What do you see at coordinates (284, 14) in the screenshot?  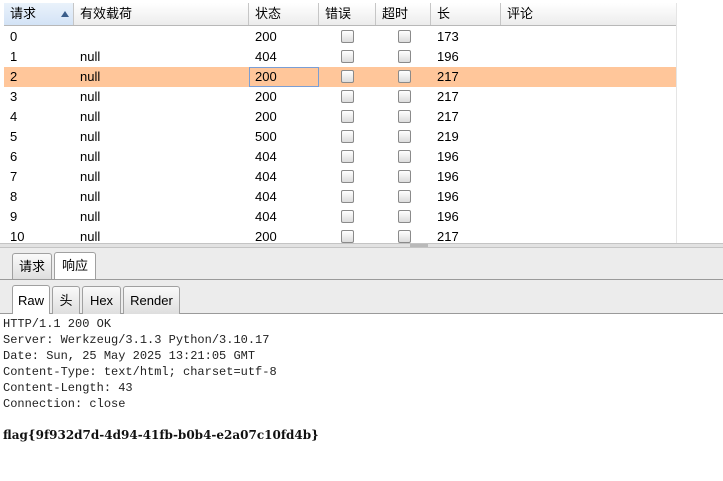 I see `column-header-status: 状态` at bounding box center [284, 14].